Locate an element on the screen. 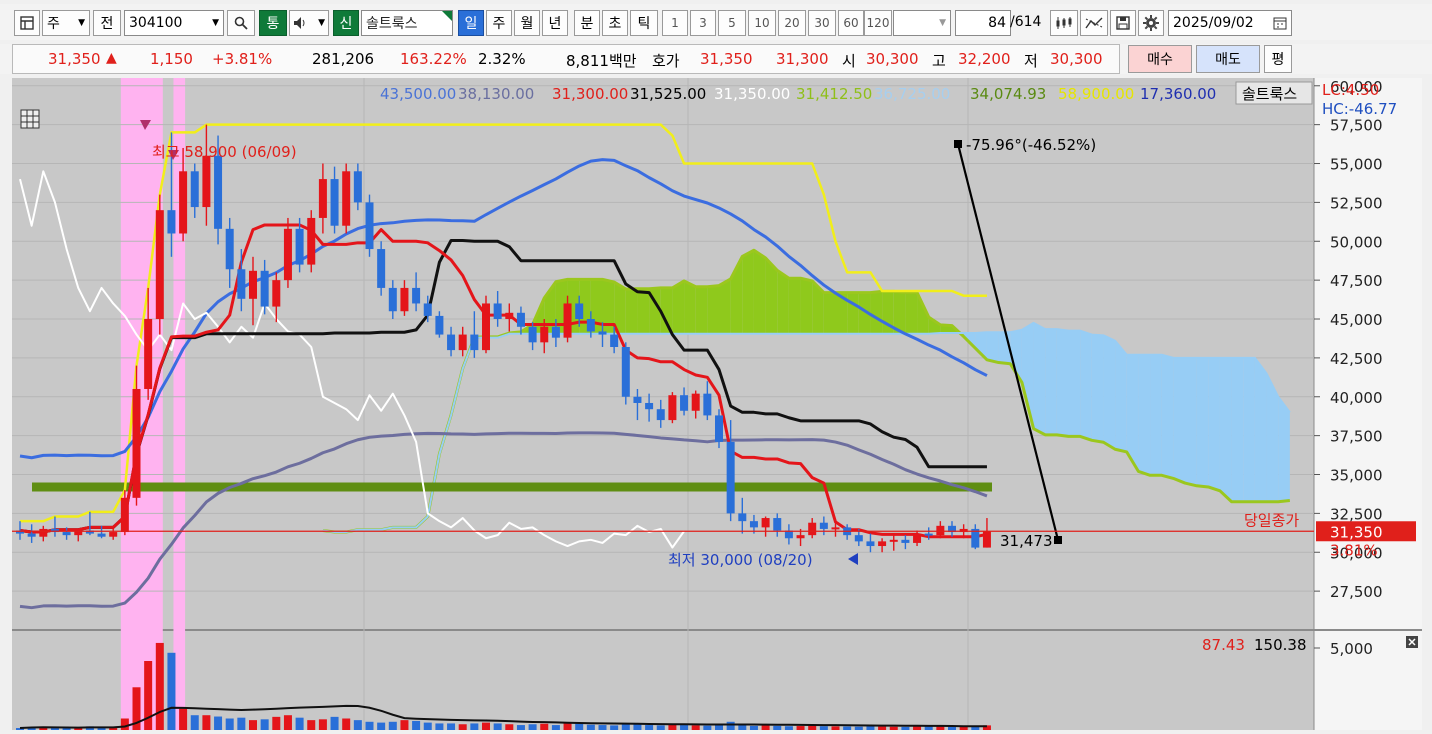 The width and height of the screenshot is (1432, 734). max-annotation: 최고 58,900 (06/09) is located at coordinates (224, 152).